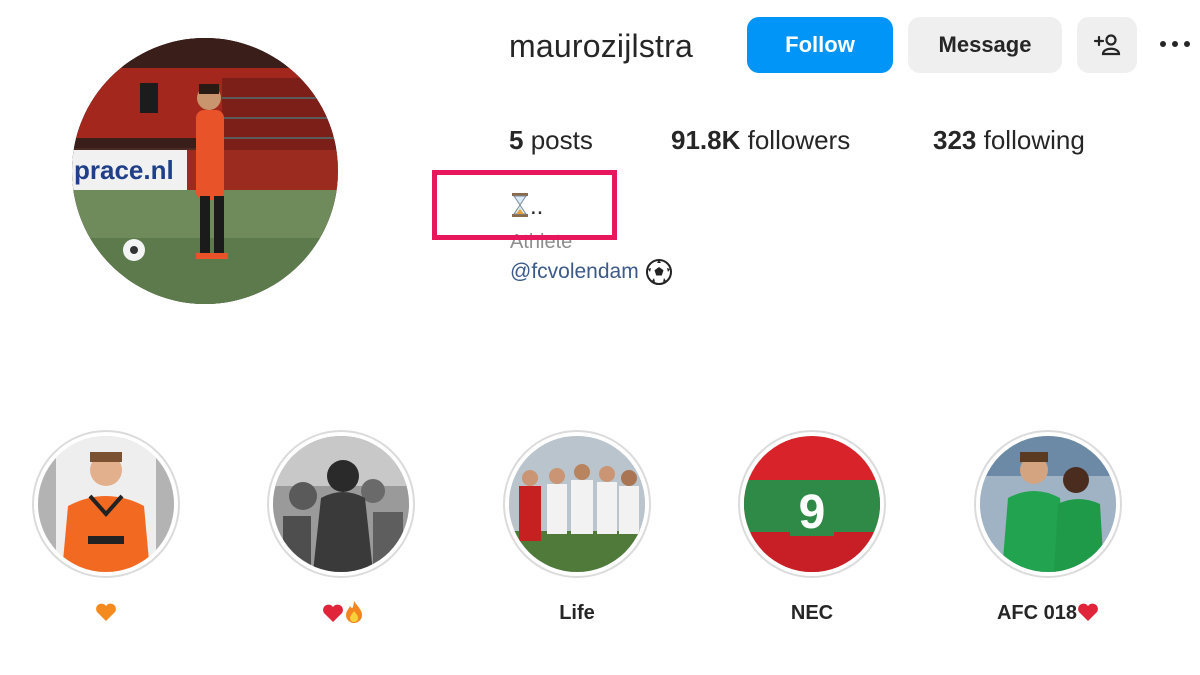  I want to click on highlight-2-image, so click(341, 504).